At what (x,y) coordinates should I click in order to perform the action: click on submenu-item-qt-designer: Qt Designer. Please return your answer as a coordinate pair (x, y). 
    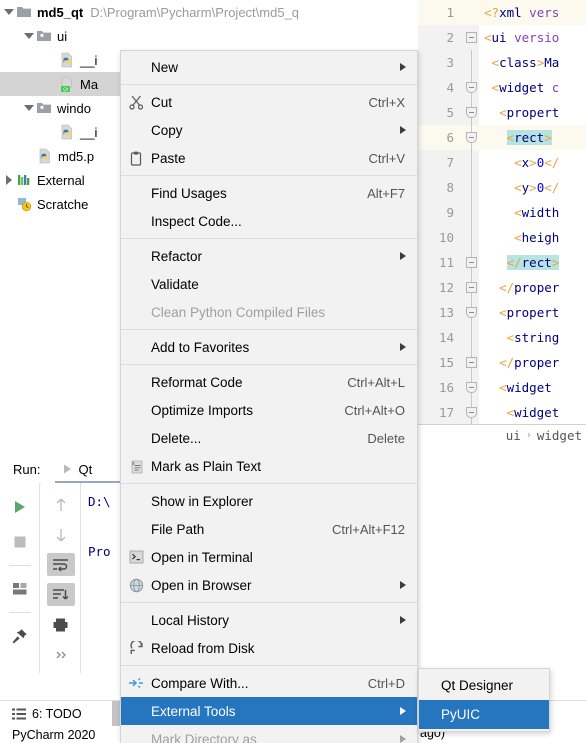
    Looking at the image, I should click on (484, 685).